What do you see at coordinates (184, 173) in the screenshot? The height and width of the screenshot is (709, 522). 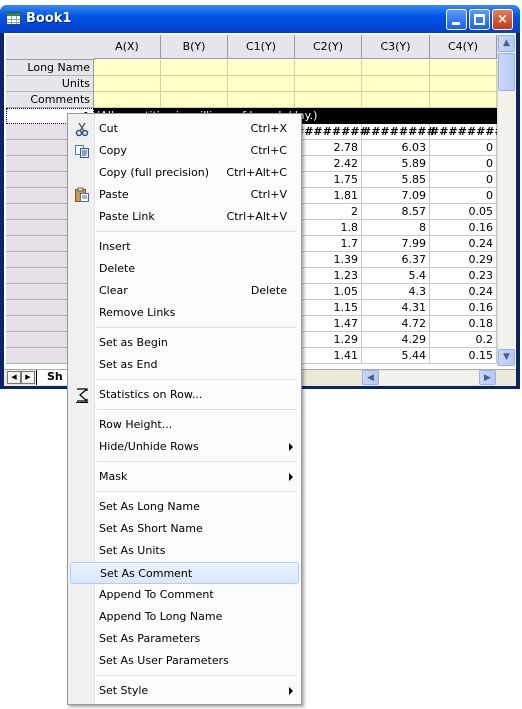 I see `menu-item-copy-full-precision: Copy (full precision) Ctrl+Alt+C` at bounding box center [184, 173].